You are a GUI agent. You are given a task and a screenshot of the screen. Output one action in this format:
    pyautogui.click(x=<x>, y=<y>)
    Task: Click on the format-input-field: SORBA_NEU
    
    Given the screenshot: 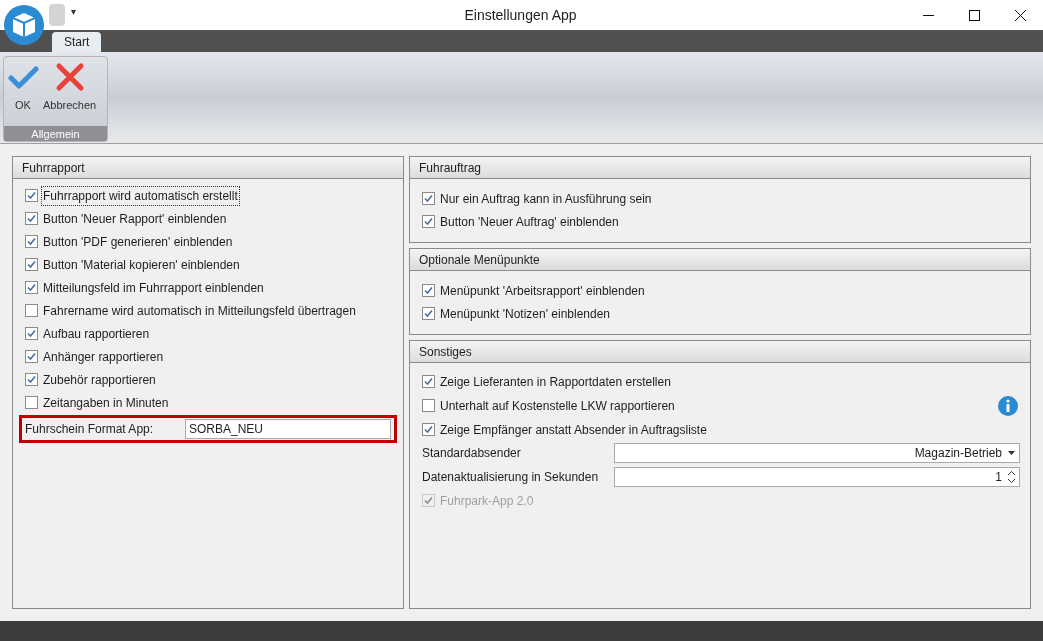 What is the action you would take?
    pyautogui.click(x=288, y=429)
    